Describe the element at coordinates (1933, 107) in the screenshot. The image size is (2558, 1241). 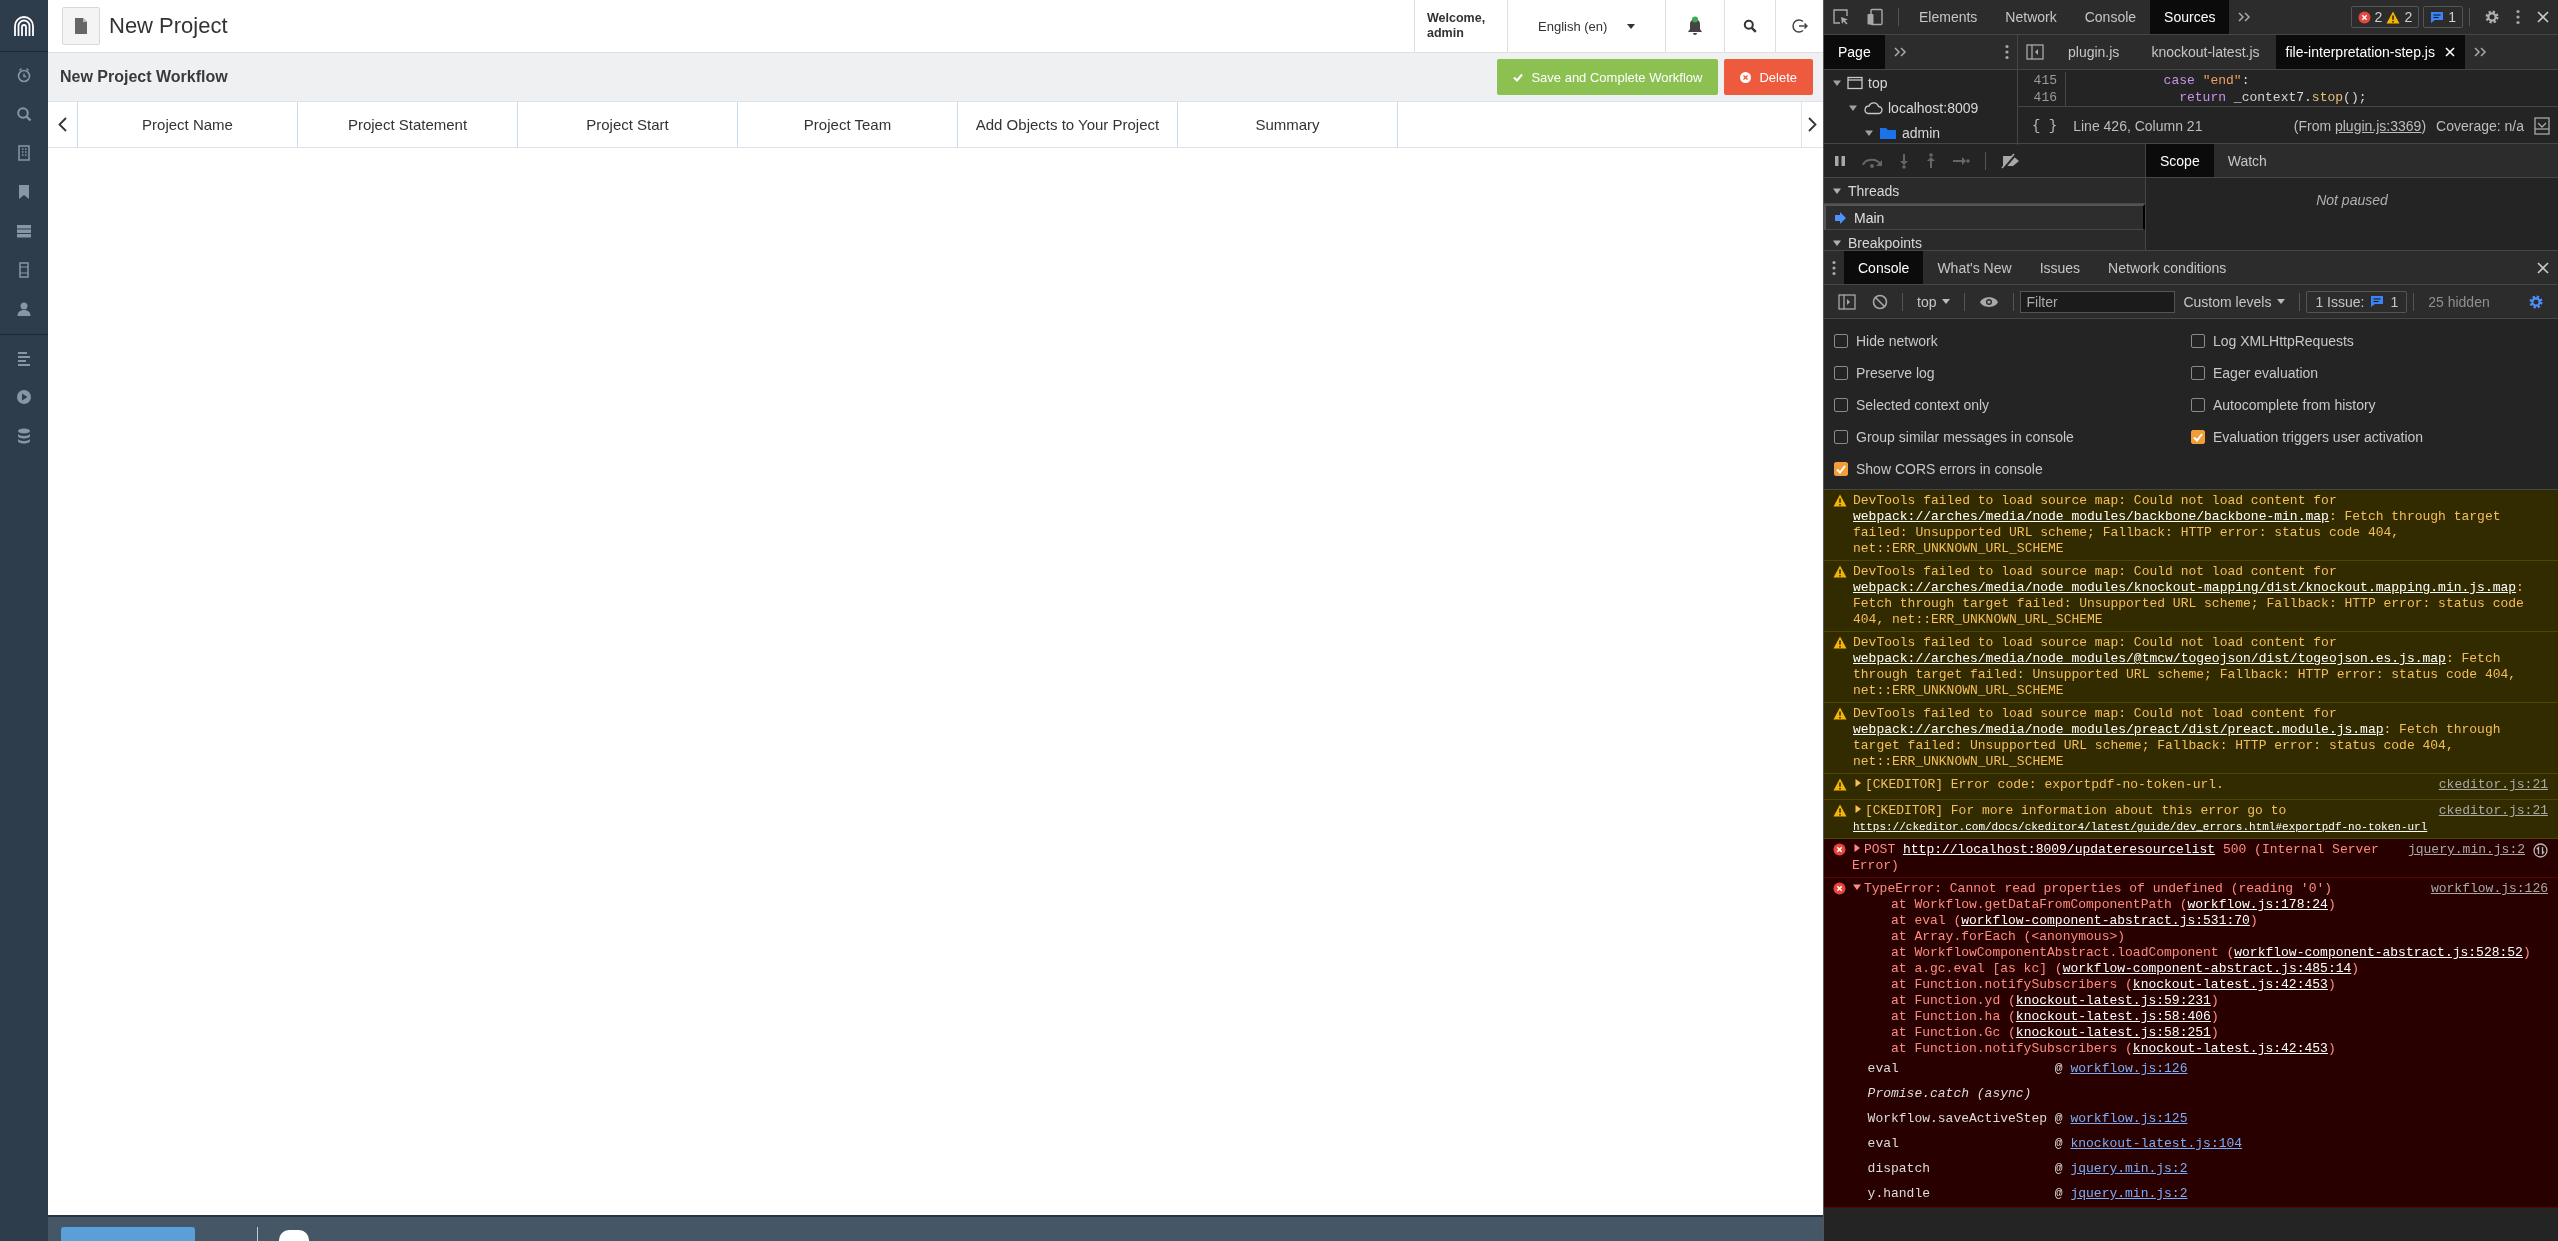
I see `tree-item: localhost:8009` at that location.